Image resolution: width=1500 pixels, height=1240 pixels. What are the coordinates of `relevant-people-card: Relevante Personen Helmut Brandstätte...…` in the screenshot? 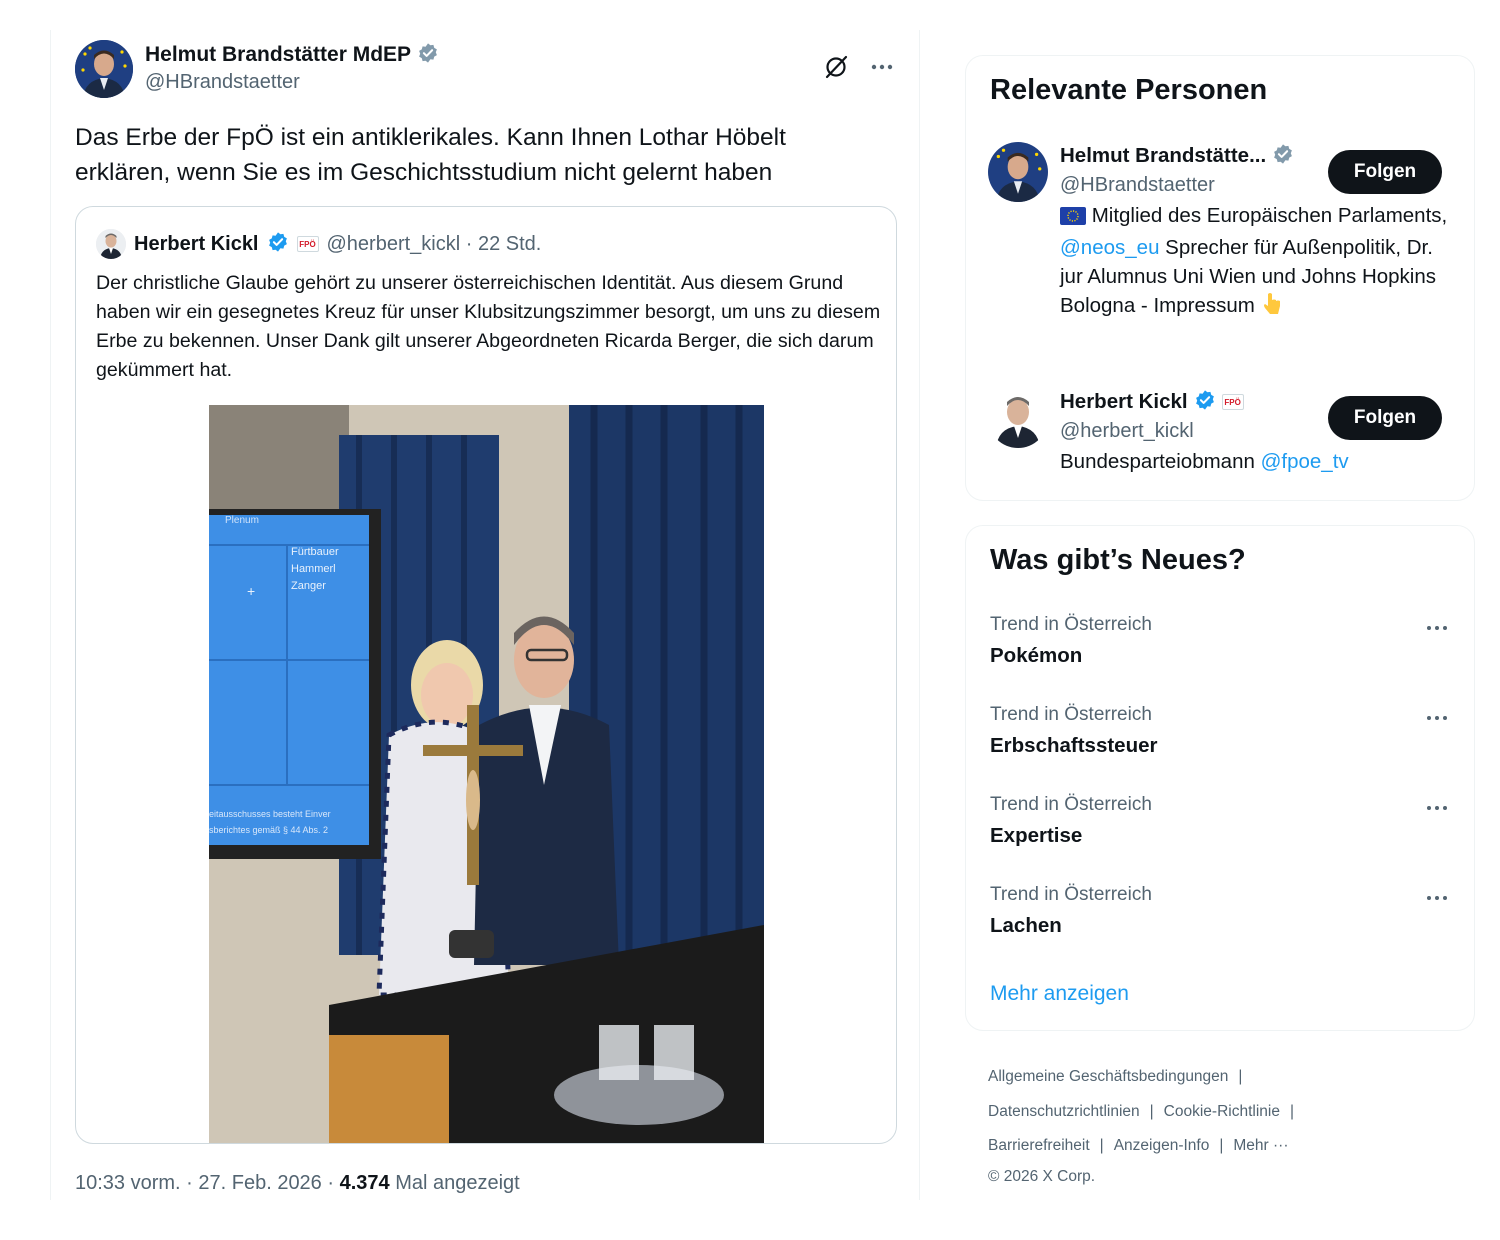 It's located at (1220, 278).